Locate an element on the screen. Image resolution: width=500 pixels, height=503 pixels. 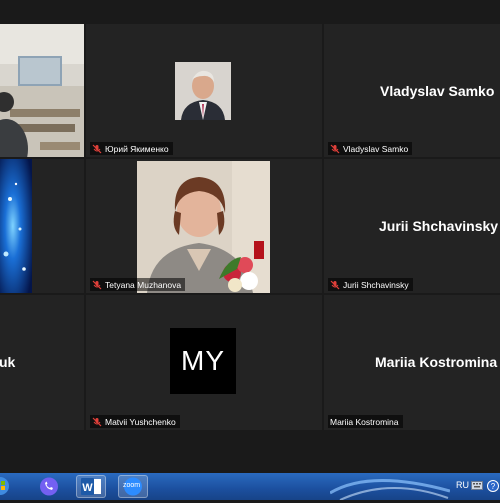
participant-tile-tetyana: Tetyana Muzhanova is located at coordinates (204, 226).